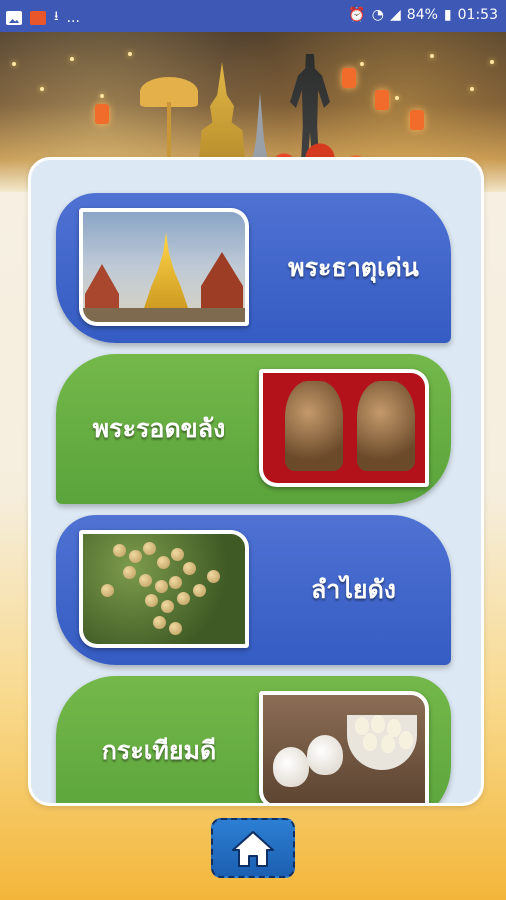 This screenshot has height=900, width=506. I want to click on menu-item-label: กระเทียมดี, so click(159, 750).